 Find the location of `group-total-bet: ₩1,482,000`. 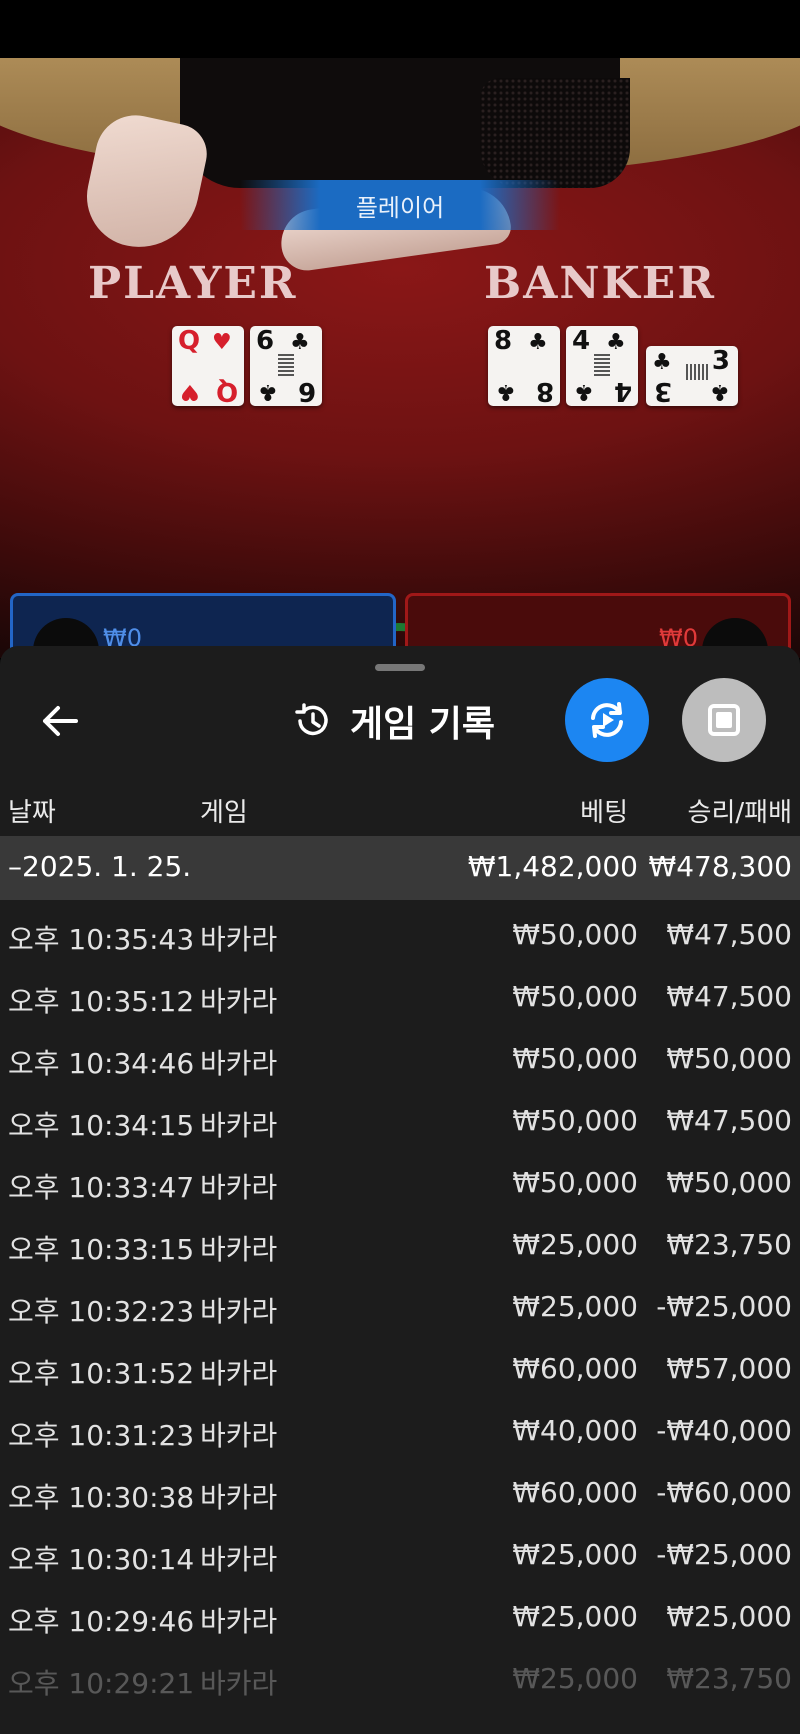

group-total-bet: ₩1,482,000 is located at coordinates (552, 866).